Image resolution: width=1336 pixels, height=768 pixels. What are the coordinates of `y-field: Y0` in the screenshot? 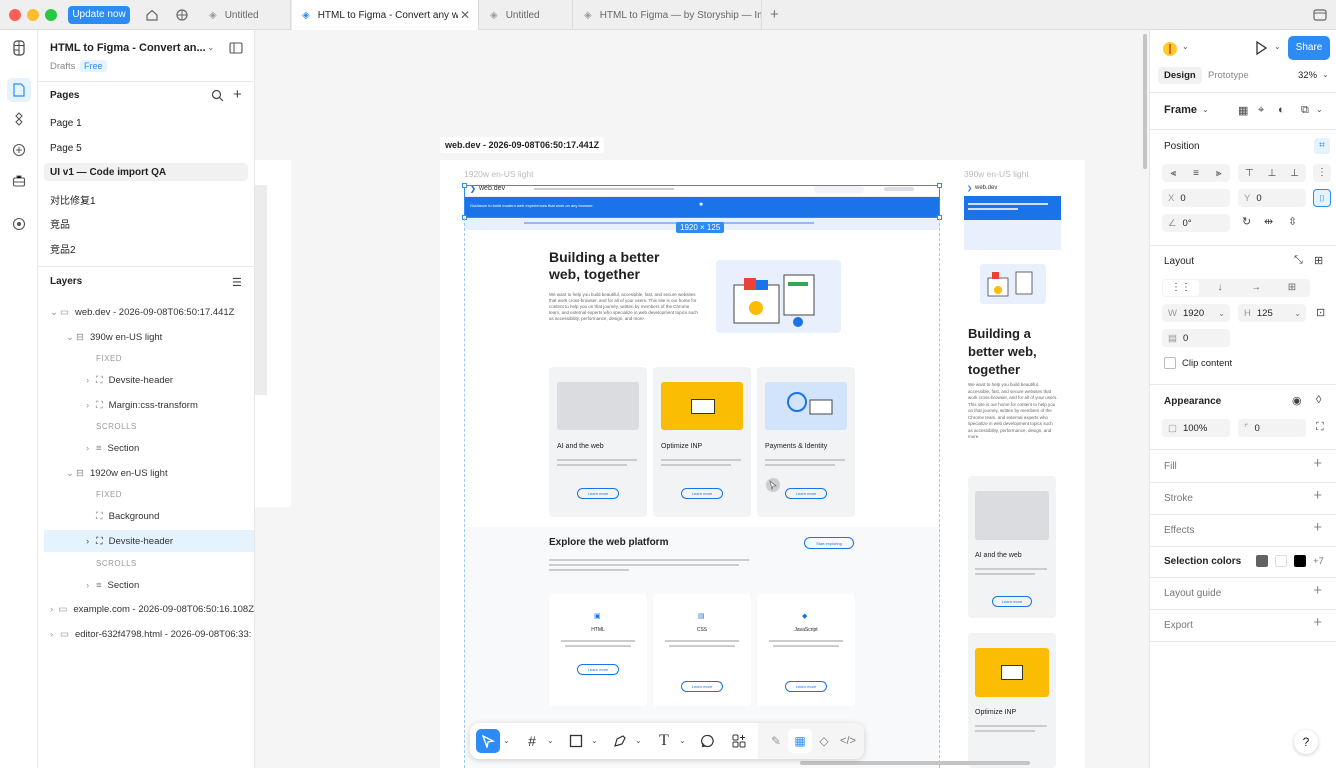 It's located at (1272, 198).